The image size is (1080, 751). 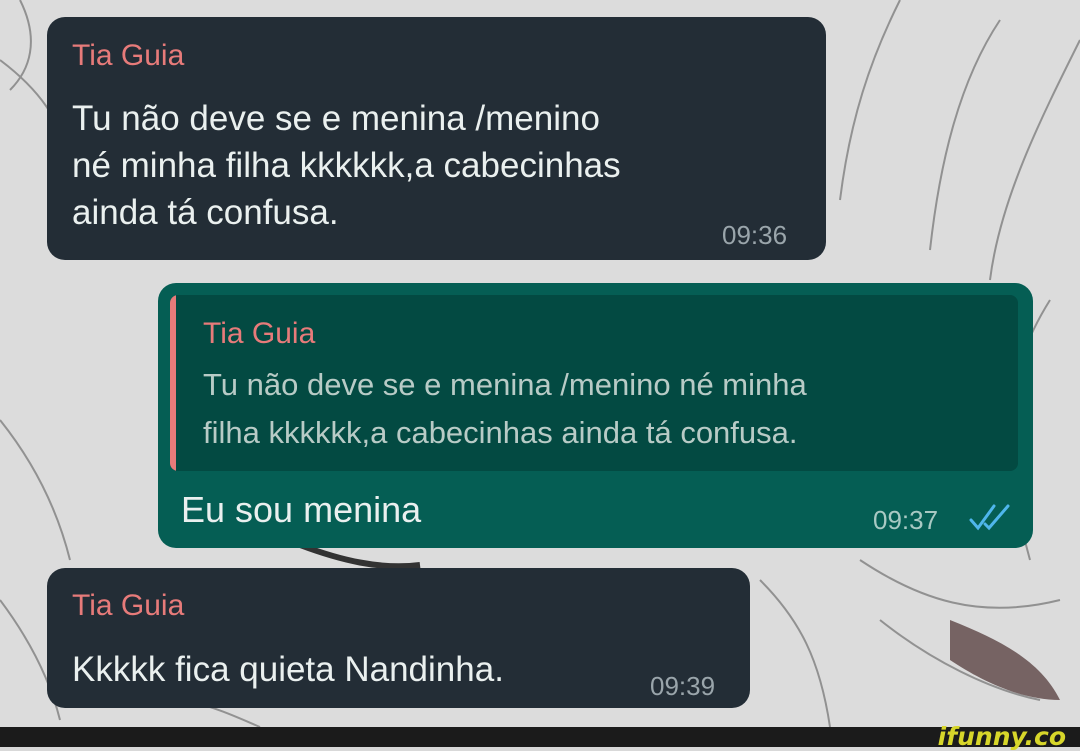 I want to click on quote-accent-bar, so click(x=173, y=383).